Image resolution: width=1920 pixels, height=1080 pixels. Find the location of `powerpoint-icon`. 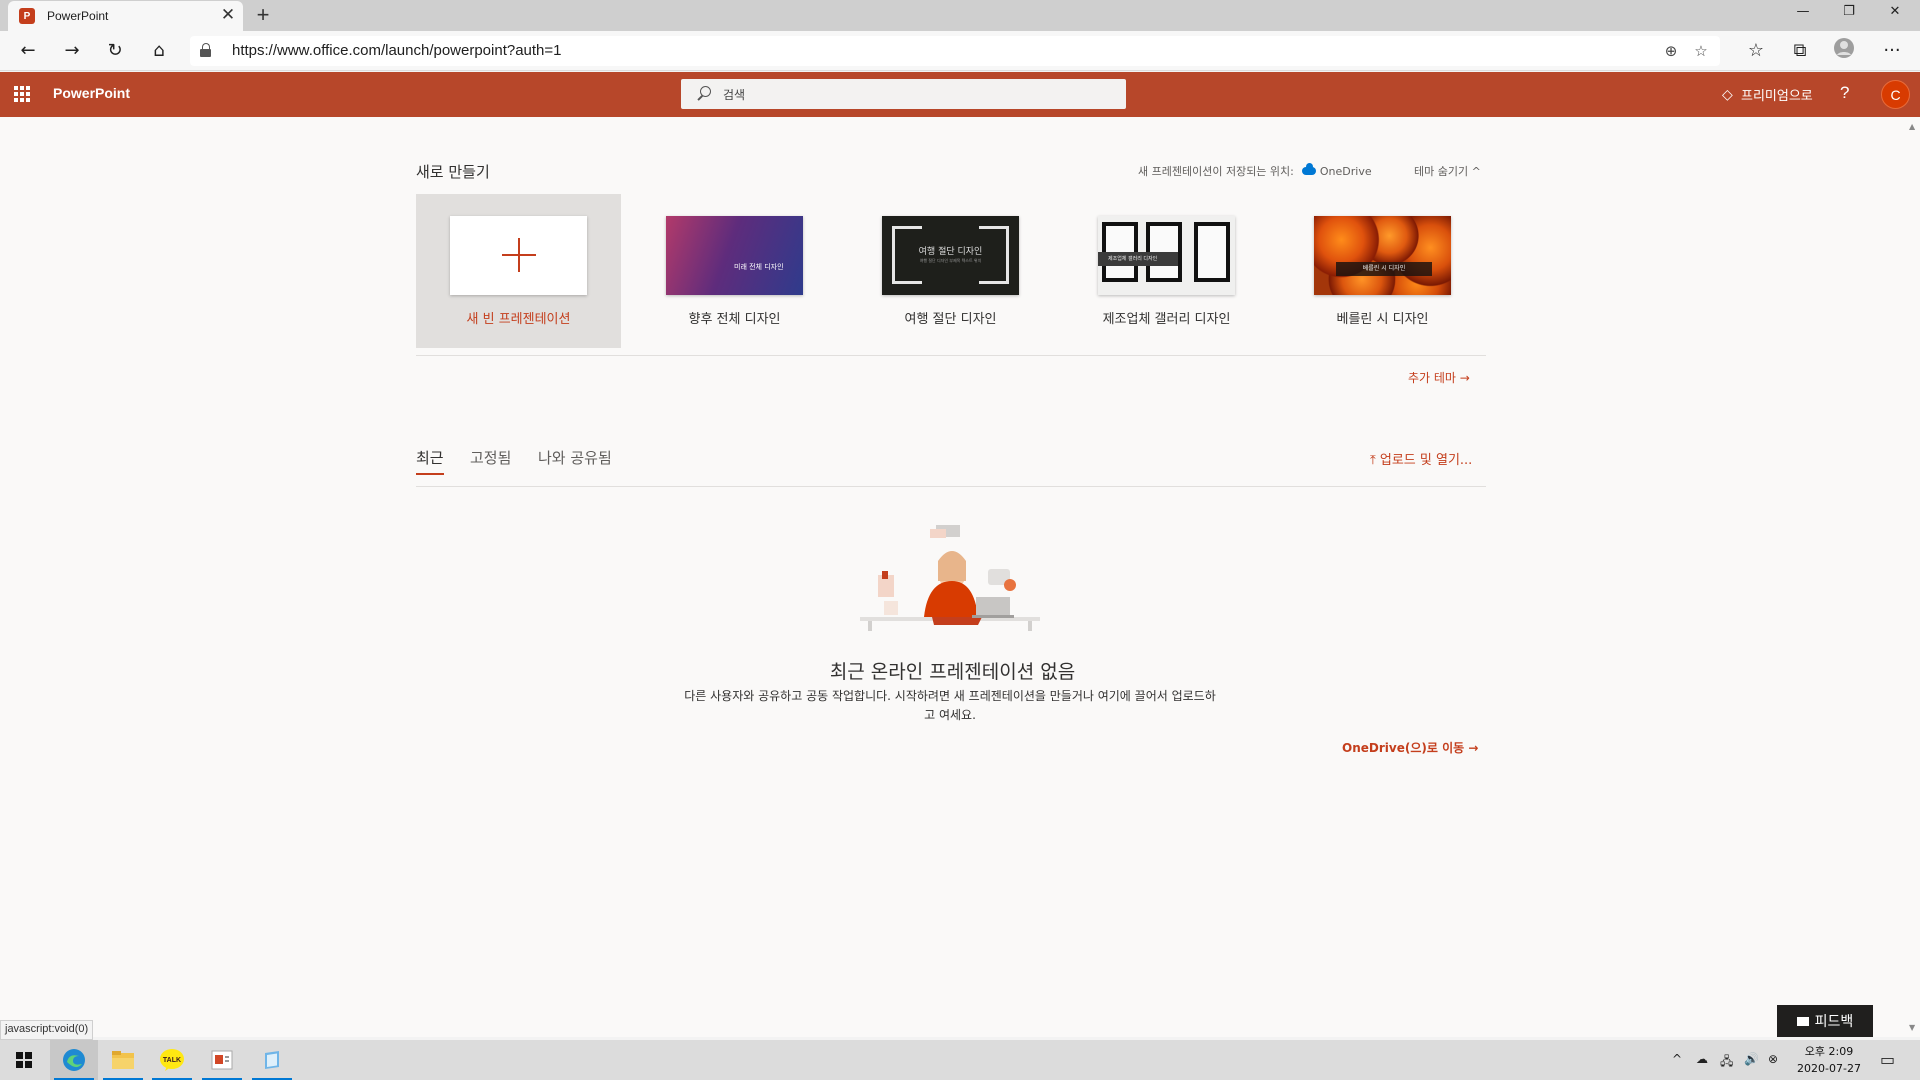

powerpoint-icon is located at coordinates (222, 1060).